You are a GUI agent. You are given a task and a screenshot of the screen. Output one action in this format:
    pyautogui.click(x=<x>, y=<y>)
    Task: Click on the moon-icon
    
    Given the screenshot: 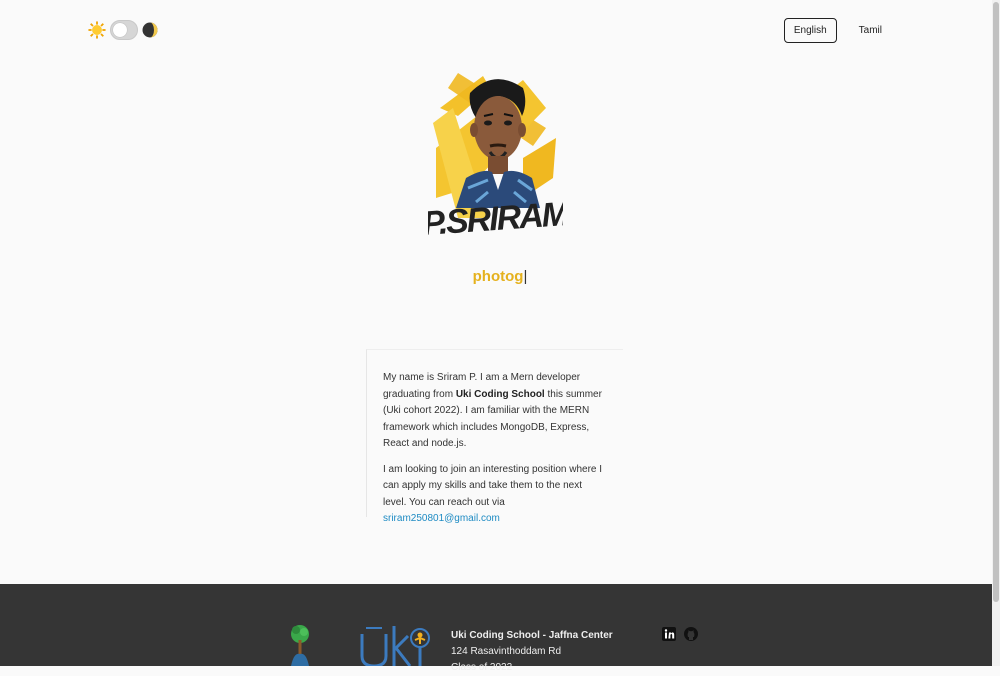 What is the action you would take?
    pyautogui.click(x=150, y=30)
    